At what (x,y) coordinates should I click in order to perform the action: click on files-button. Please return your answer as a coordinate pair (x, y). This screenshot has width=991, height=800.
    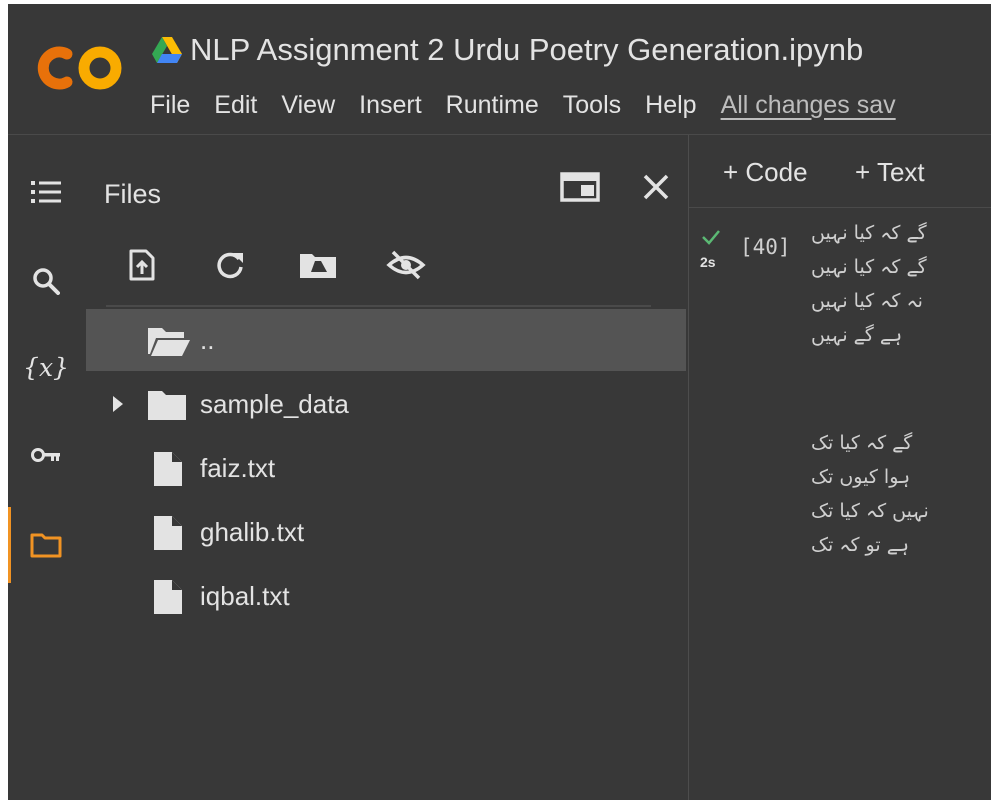
    Looking at the image, I should click on (46, 545).